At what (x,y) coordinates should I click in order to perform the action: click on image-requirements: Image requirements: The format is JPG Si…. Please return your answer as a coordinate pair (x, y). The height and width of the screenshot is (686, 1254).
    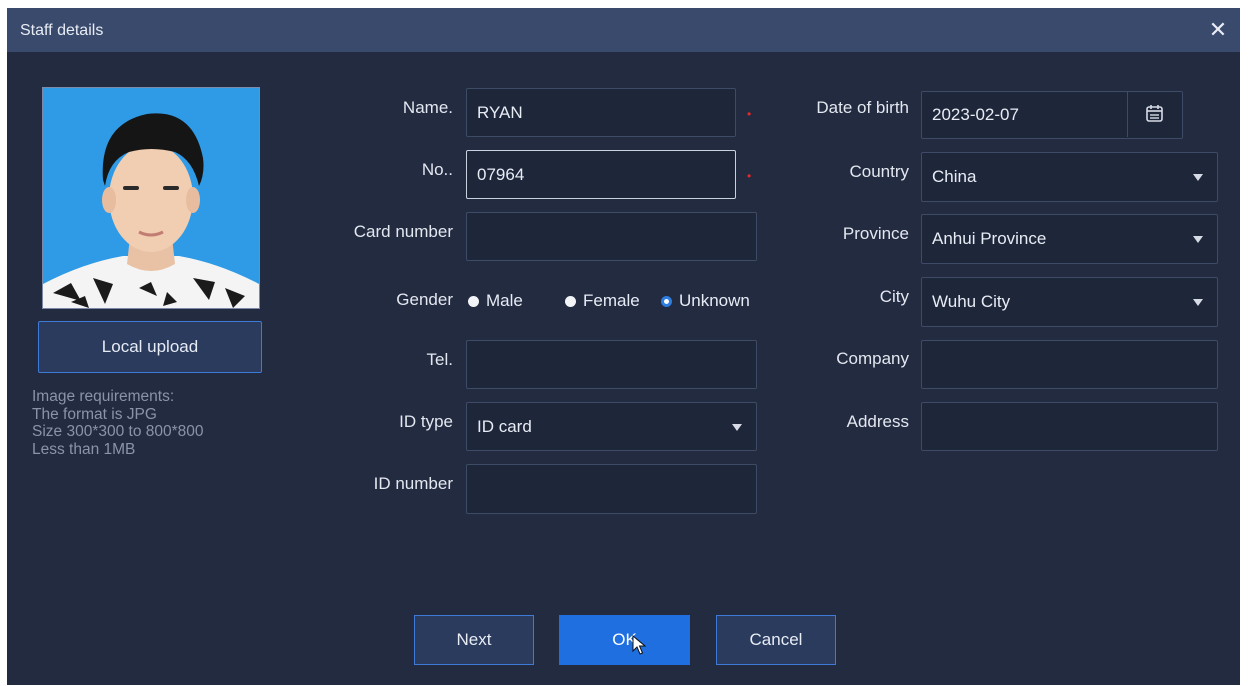
    Looking at the image, I should click on (118, 423).